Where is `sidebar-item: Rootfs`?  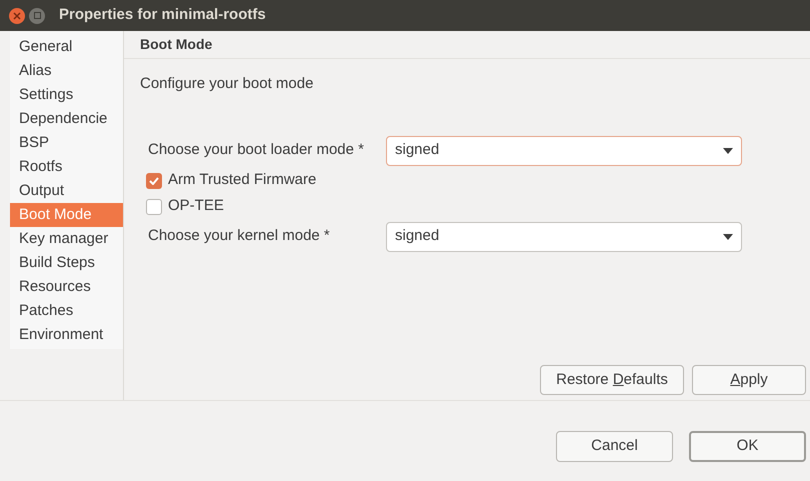 sidebar-item: Rootfs is located at coordinates (66, 167).